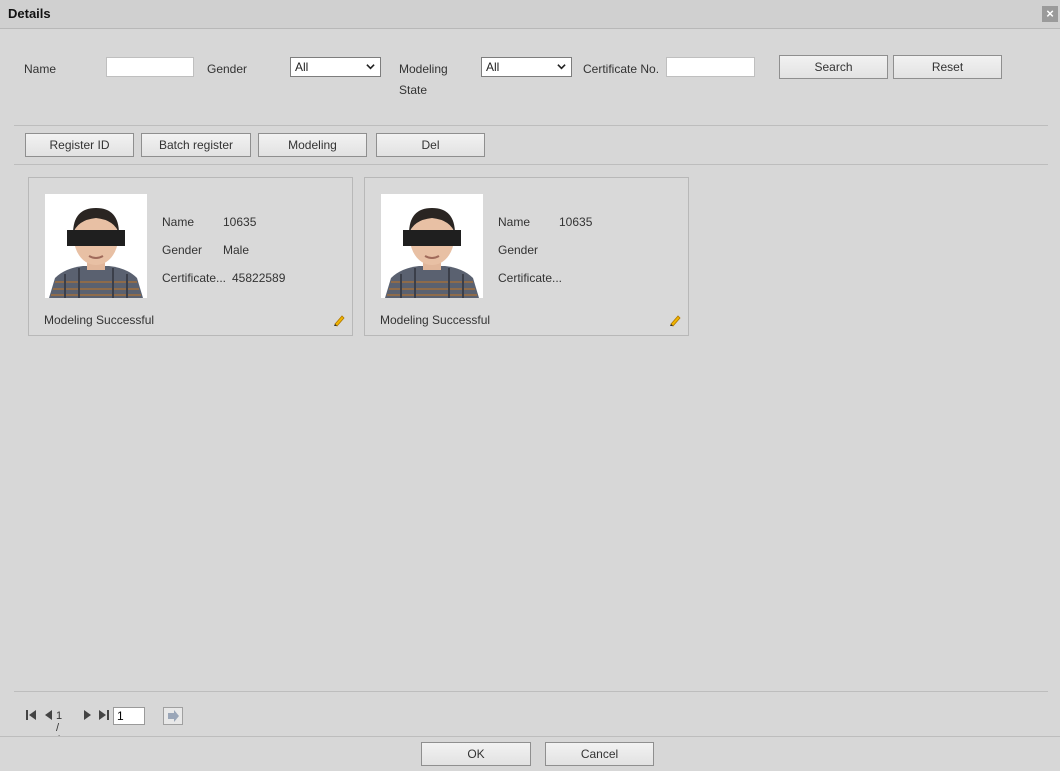 The width and height of the screenshot is (1060, 771). Describe the element at coordinates (104, 715) in the screenshot. I see `last-page-icon` at that location.